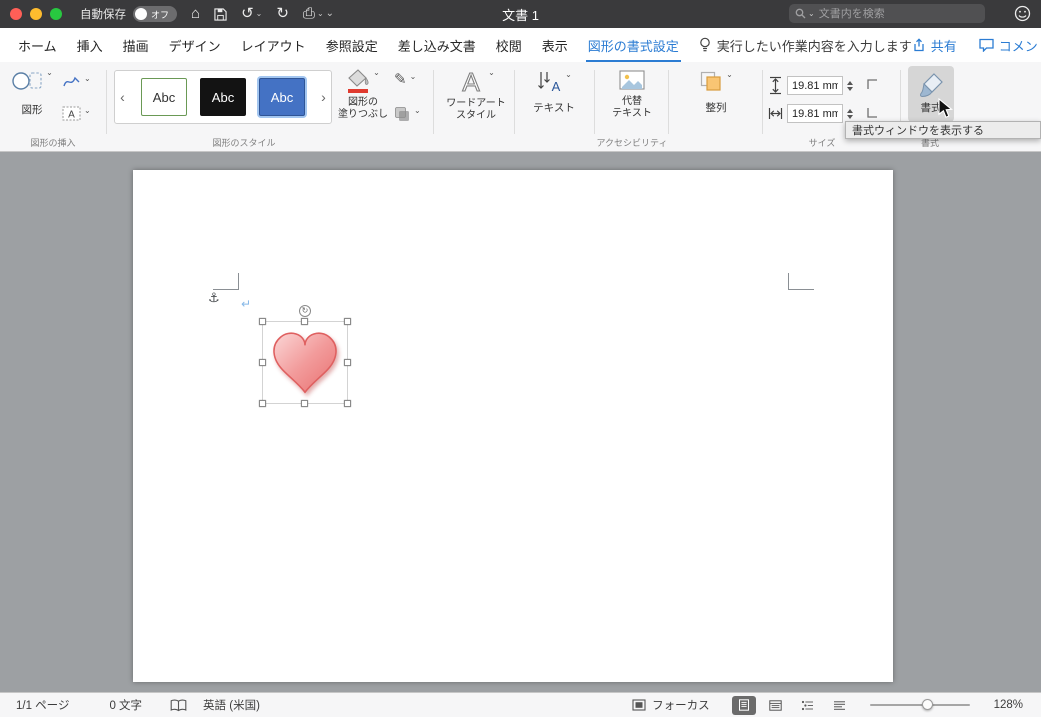 The width and height of the screenshot is (1041, 717). Describe the element at coordinates (716, 108) in the screenshot. I see `arrange-label: 整列` at that location.